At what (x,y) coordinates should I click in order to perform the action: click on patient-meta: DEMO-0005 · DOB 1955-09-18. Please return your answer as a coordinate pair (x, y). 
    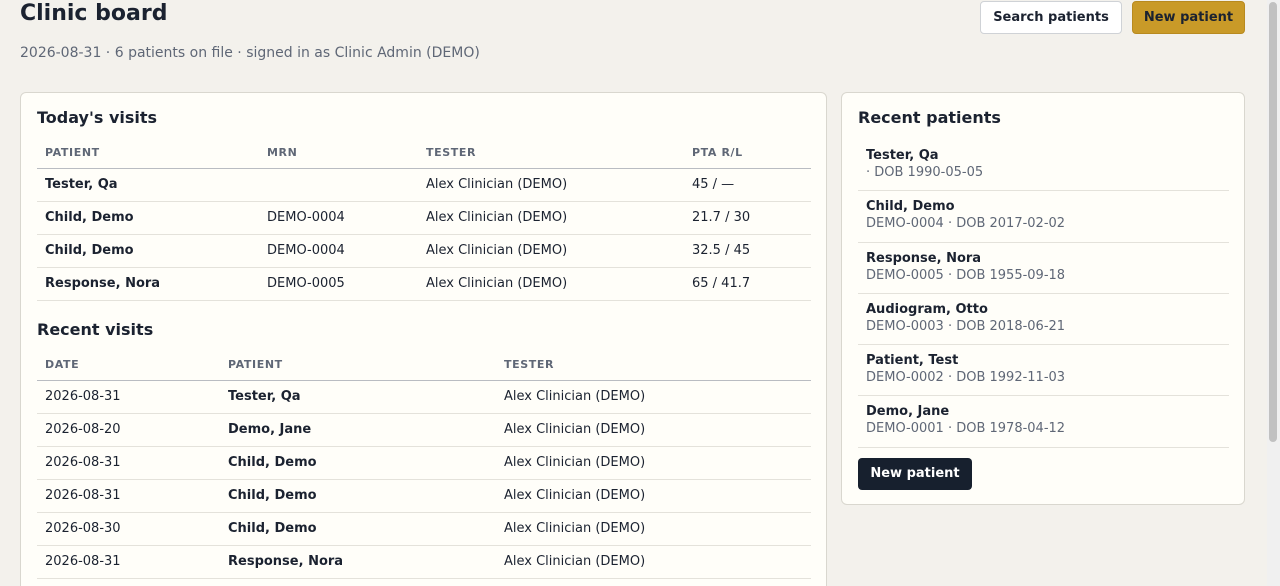
    Looking at the image, I should click on (966, 275).